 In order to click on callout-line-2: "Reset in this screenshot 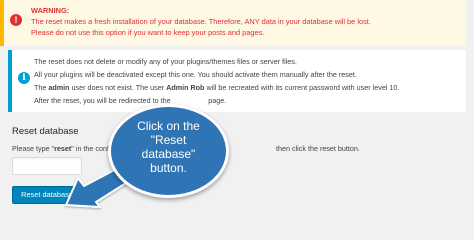, I will do `click(168, 140)`.